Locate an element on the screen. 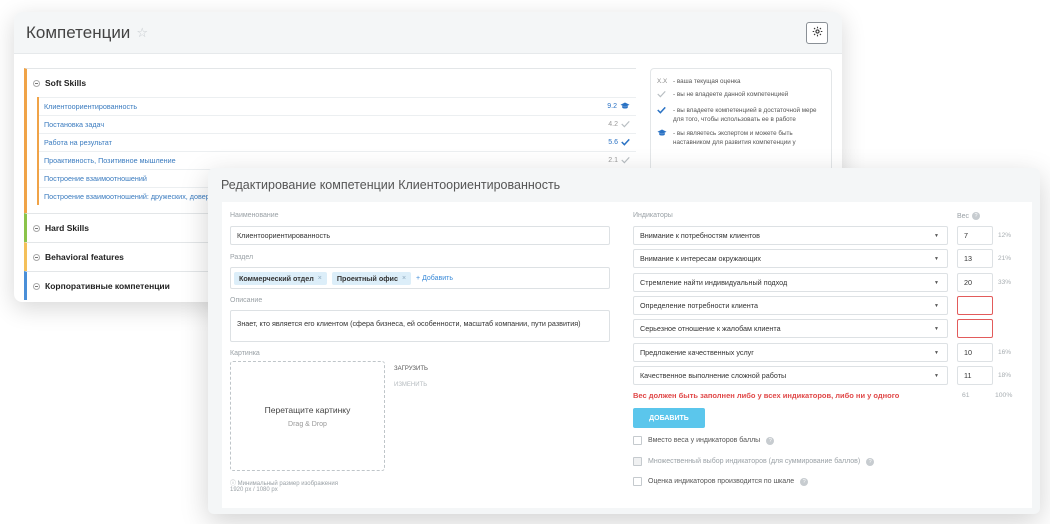 The width and height of the screenshot is (1050, 524). section-tag: Коммерческий отдел × is located at coordinates (280, 278).